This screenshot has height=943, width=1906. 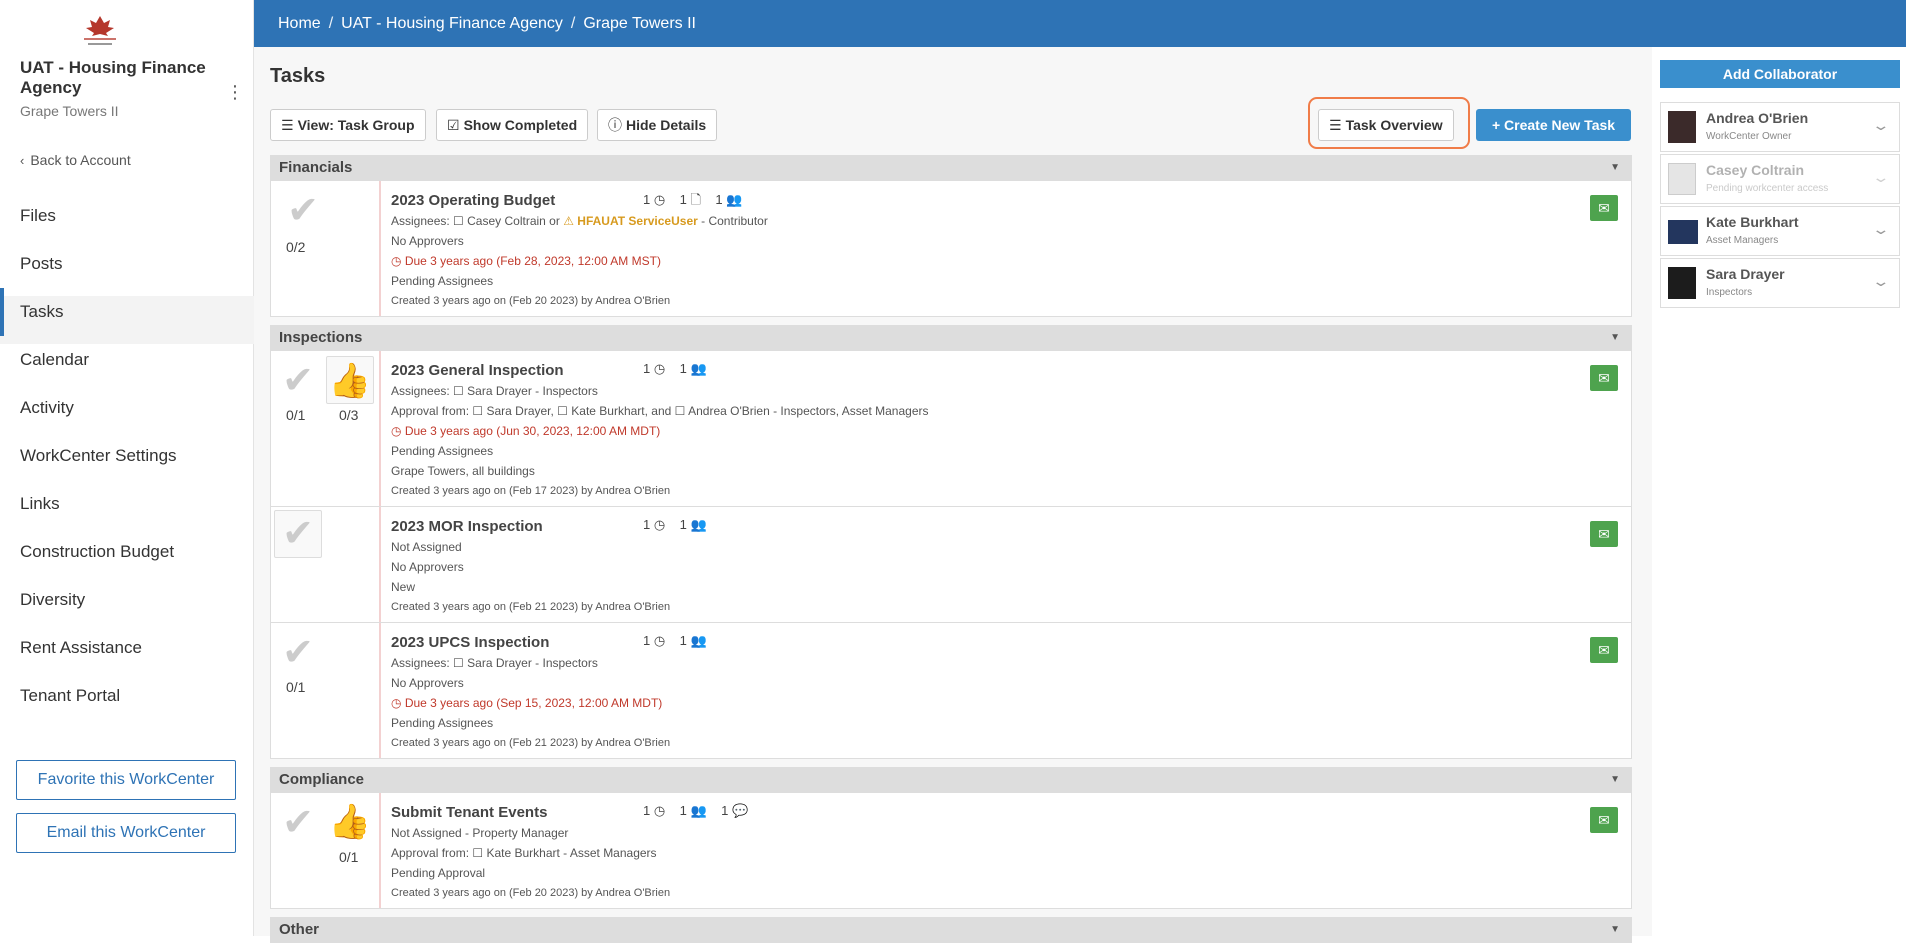 What do you see at coordinates (235, 92) in the screenshot?
I see `more-options-icon: ⋮` at bounding box center [235, 92].